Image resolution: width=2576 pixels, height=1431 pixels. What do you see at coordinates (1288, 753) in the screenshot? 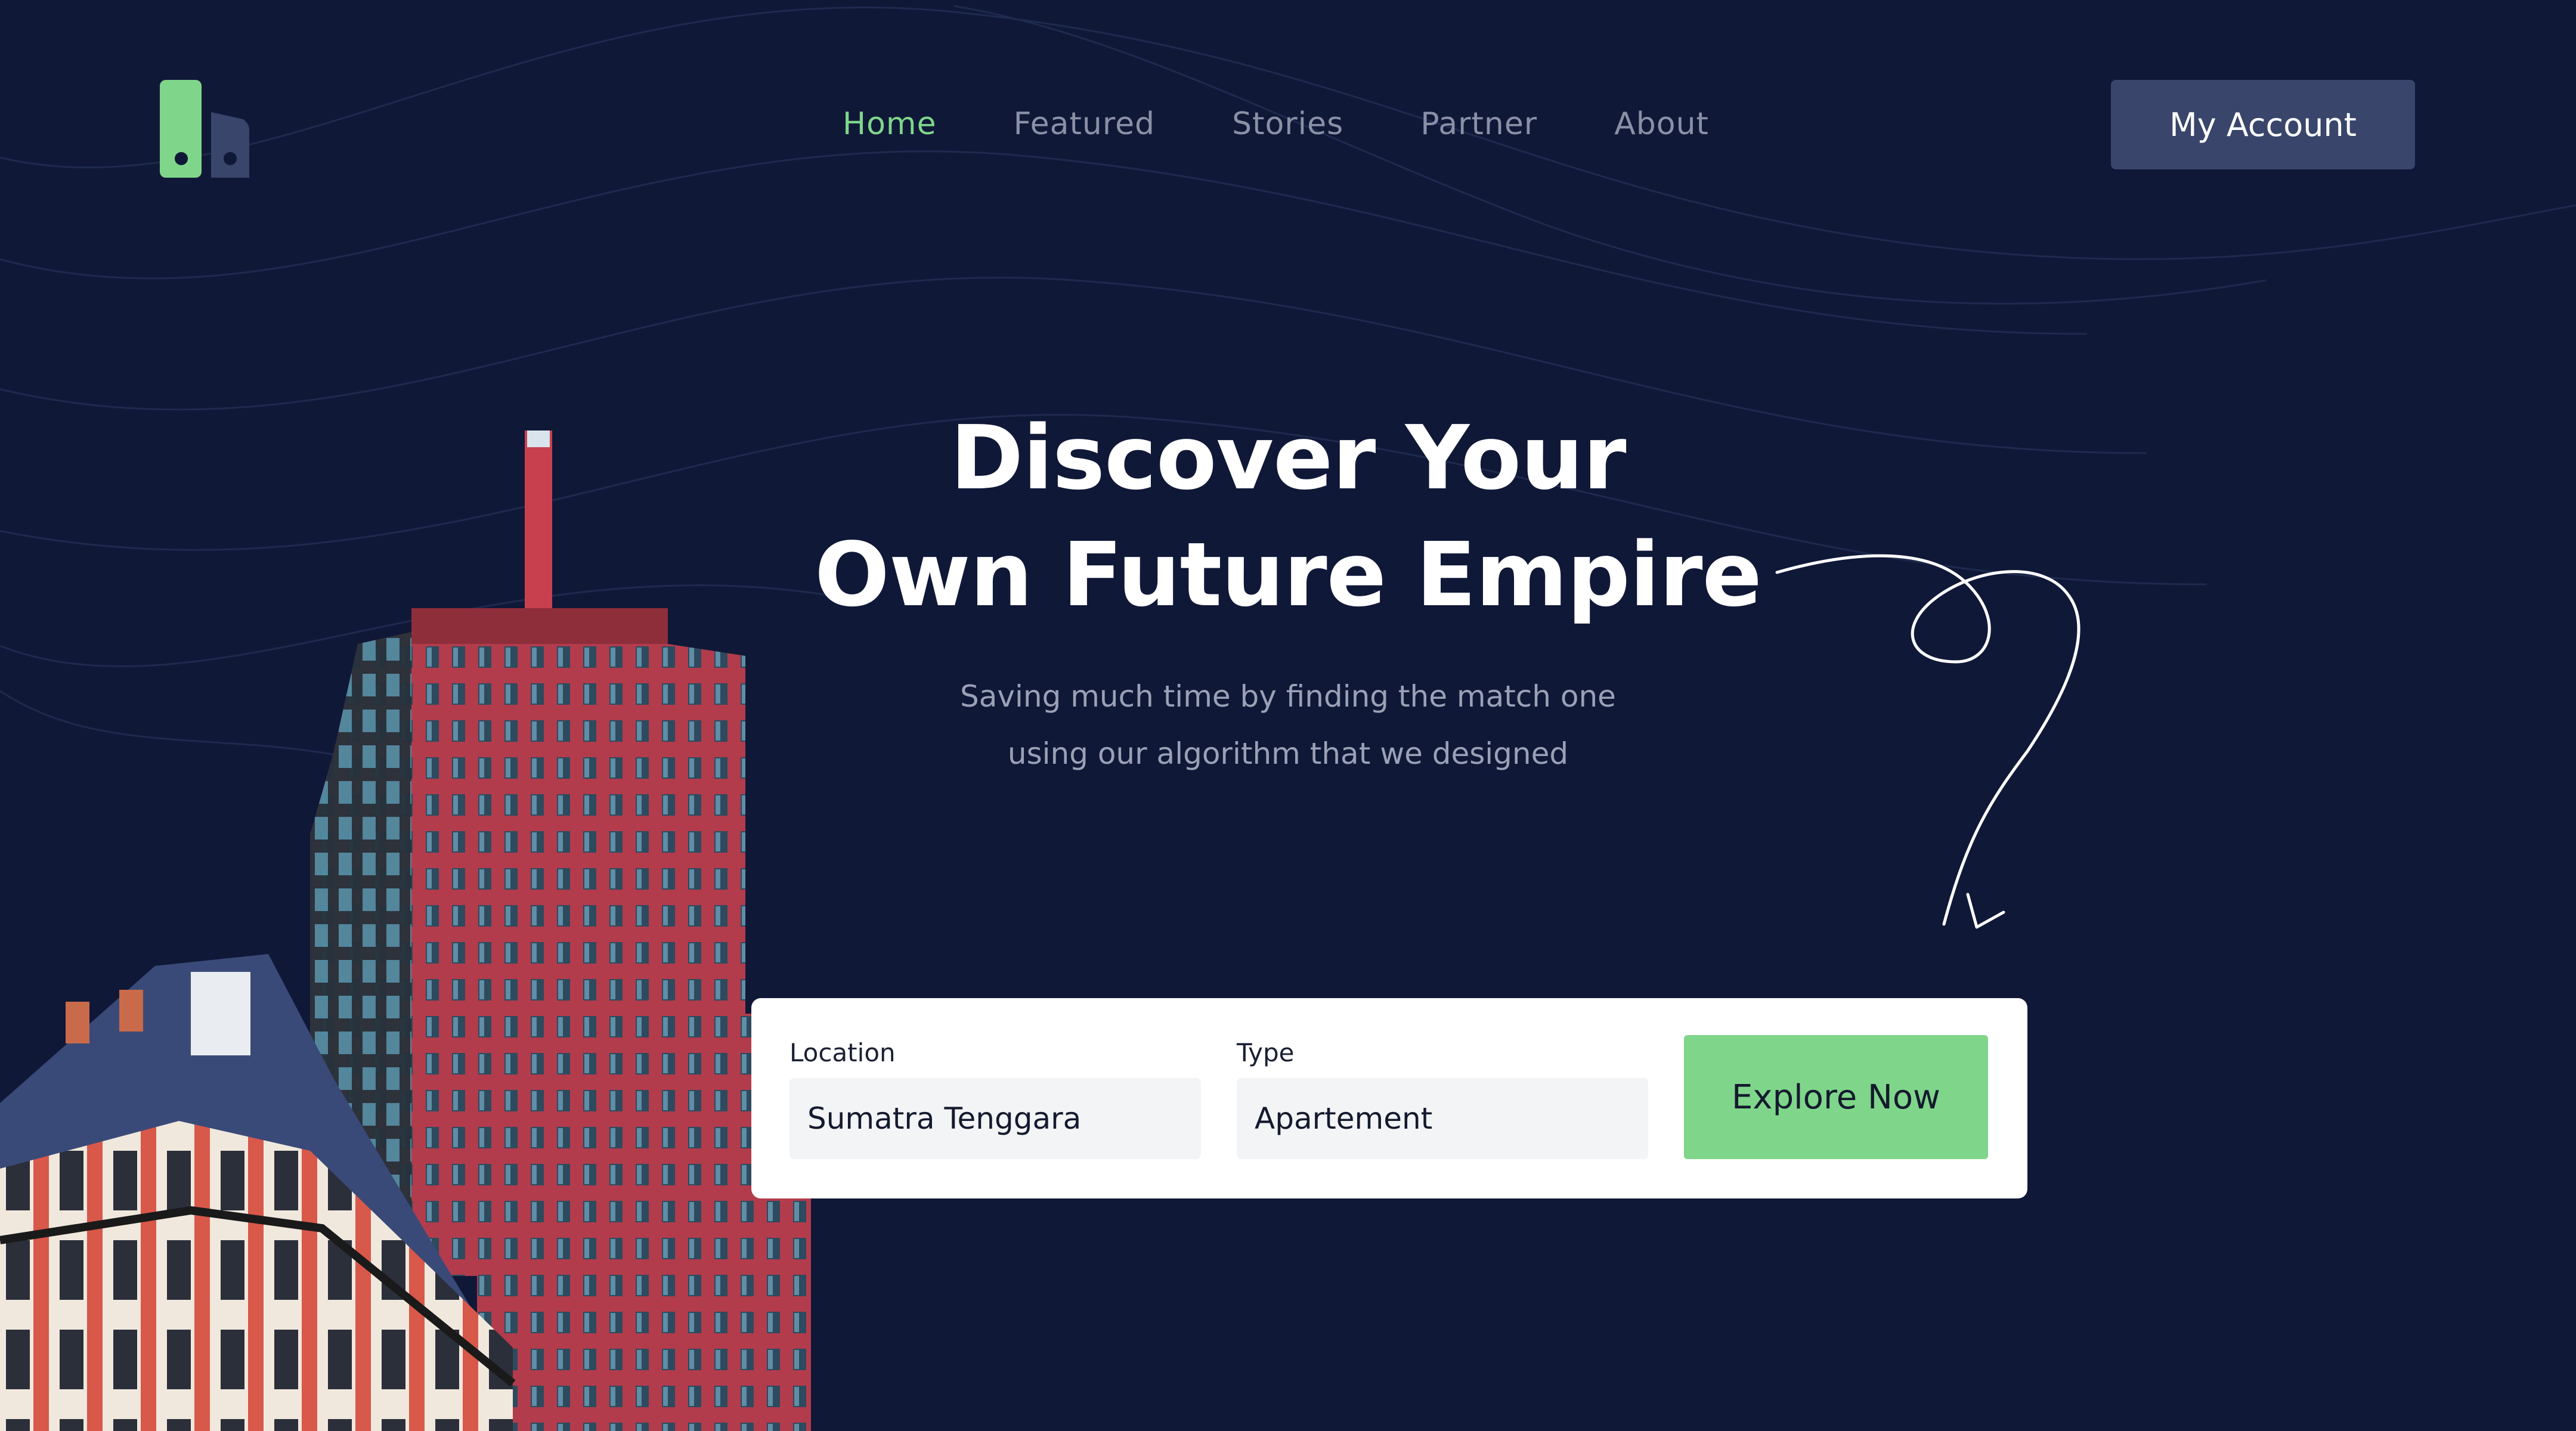
I see `hero-subtitle-line2: using our algorithm that we designed` at bounding box center [1288, 753].